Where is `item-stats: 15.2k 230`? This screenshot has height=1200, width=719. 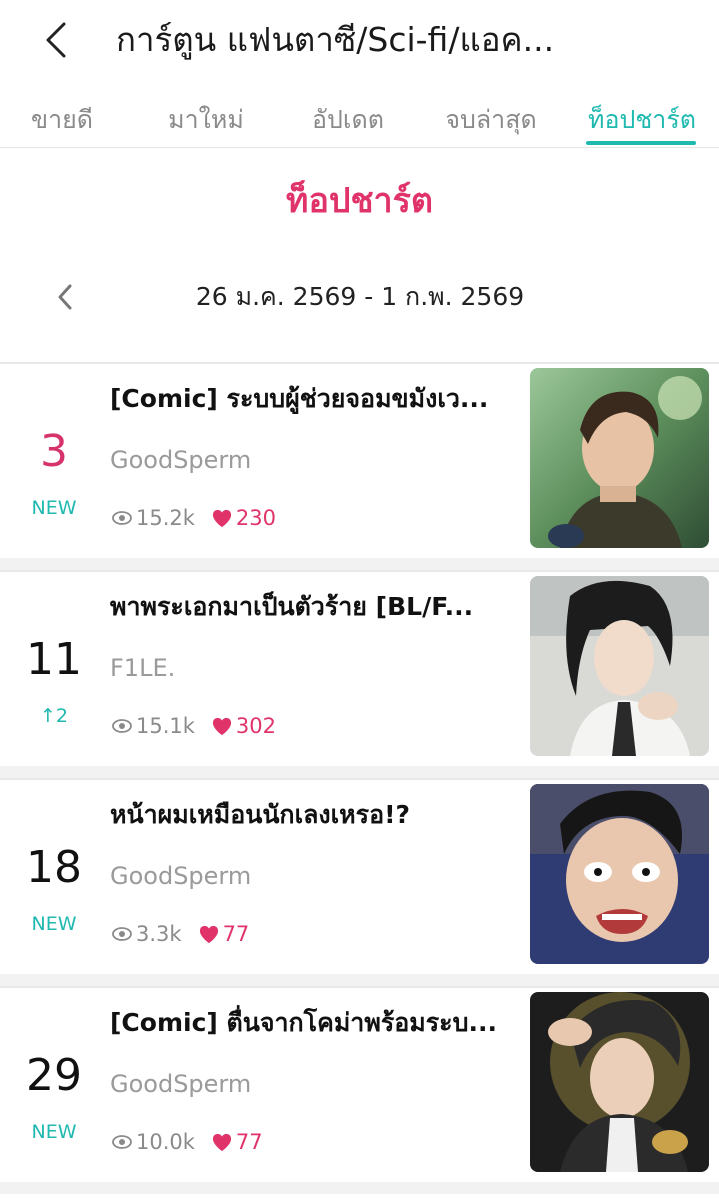 item-stats: 15.2k 230 is located at coordinates (194, 518).